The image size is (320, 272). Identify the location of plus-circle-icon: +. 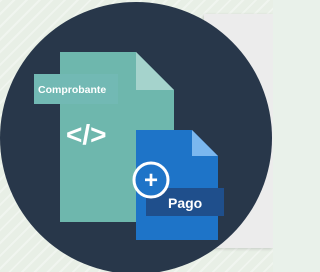
(151, 180).